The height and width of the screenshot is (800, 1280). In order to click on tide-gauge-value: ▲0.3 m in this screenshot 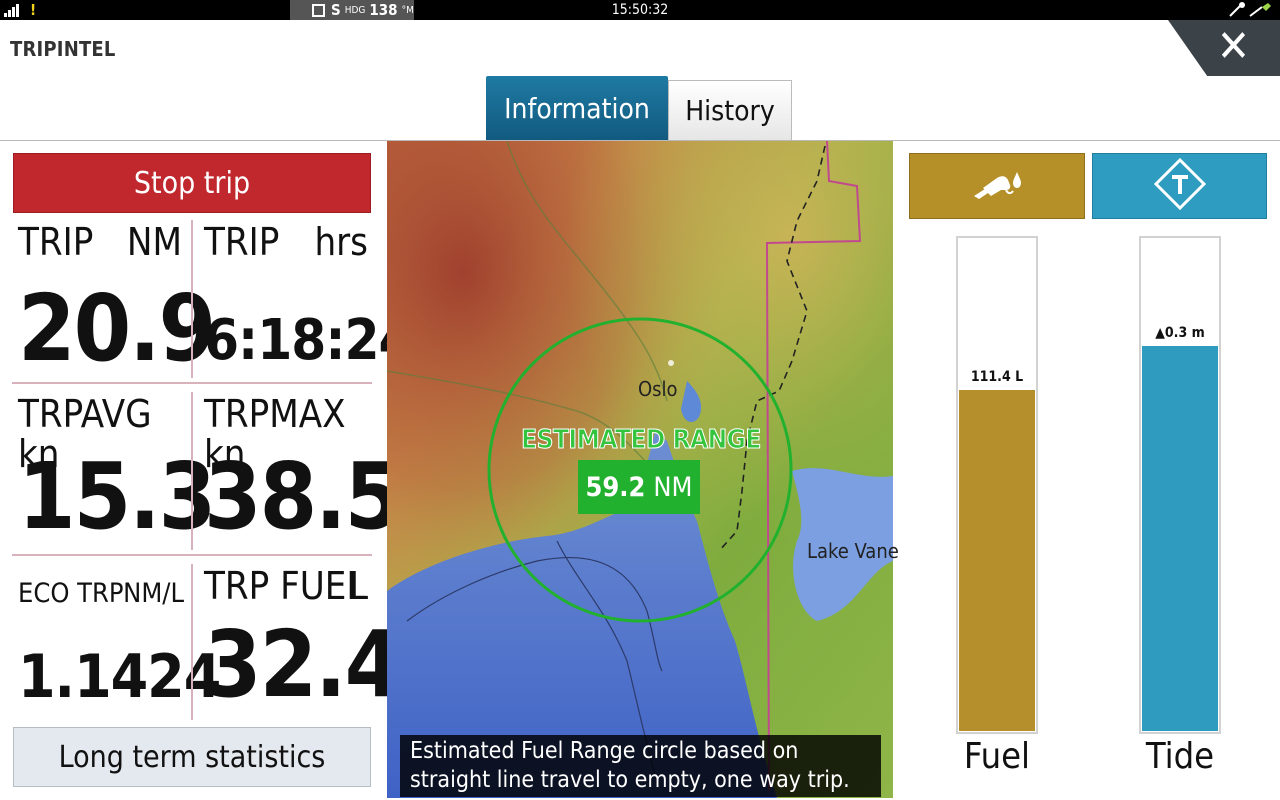, I will do `click(1180, 333)`.